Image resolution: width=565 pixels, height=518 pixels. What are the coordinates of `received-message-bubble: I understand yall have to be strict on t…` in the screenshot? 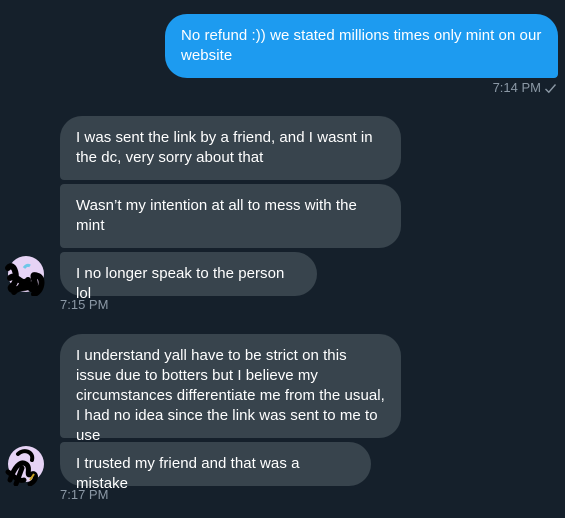 It's located at (230, 389).